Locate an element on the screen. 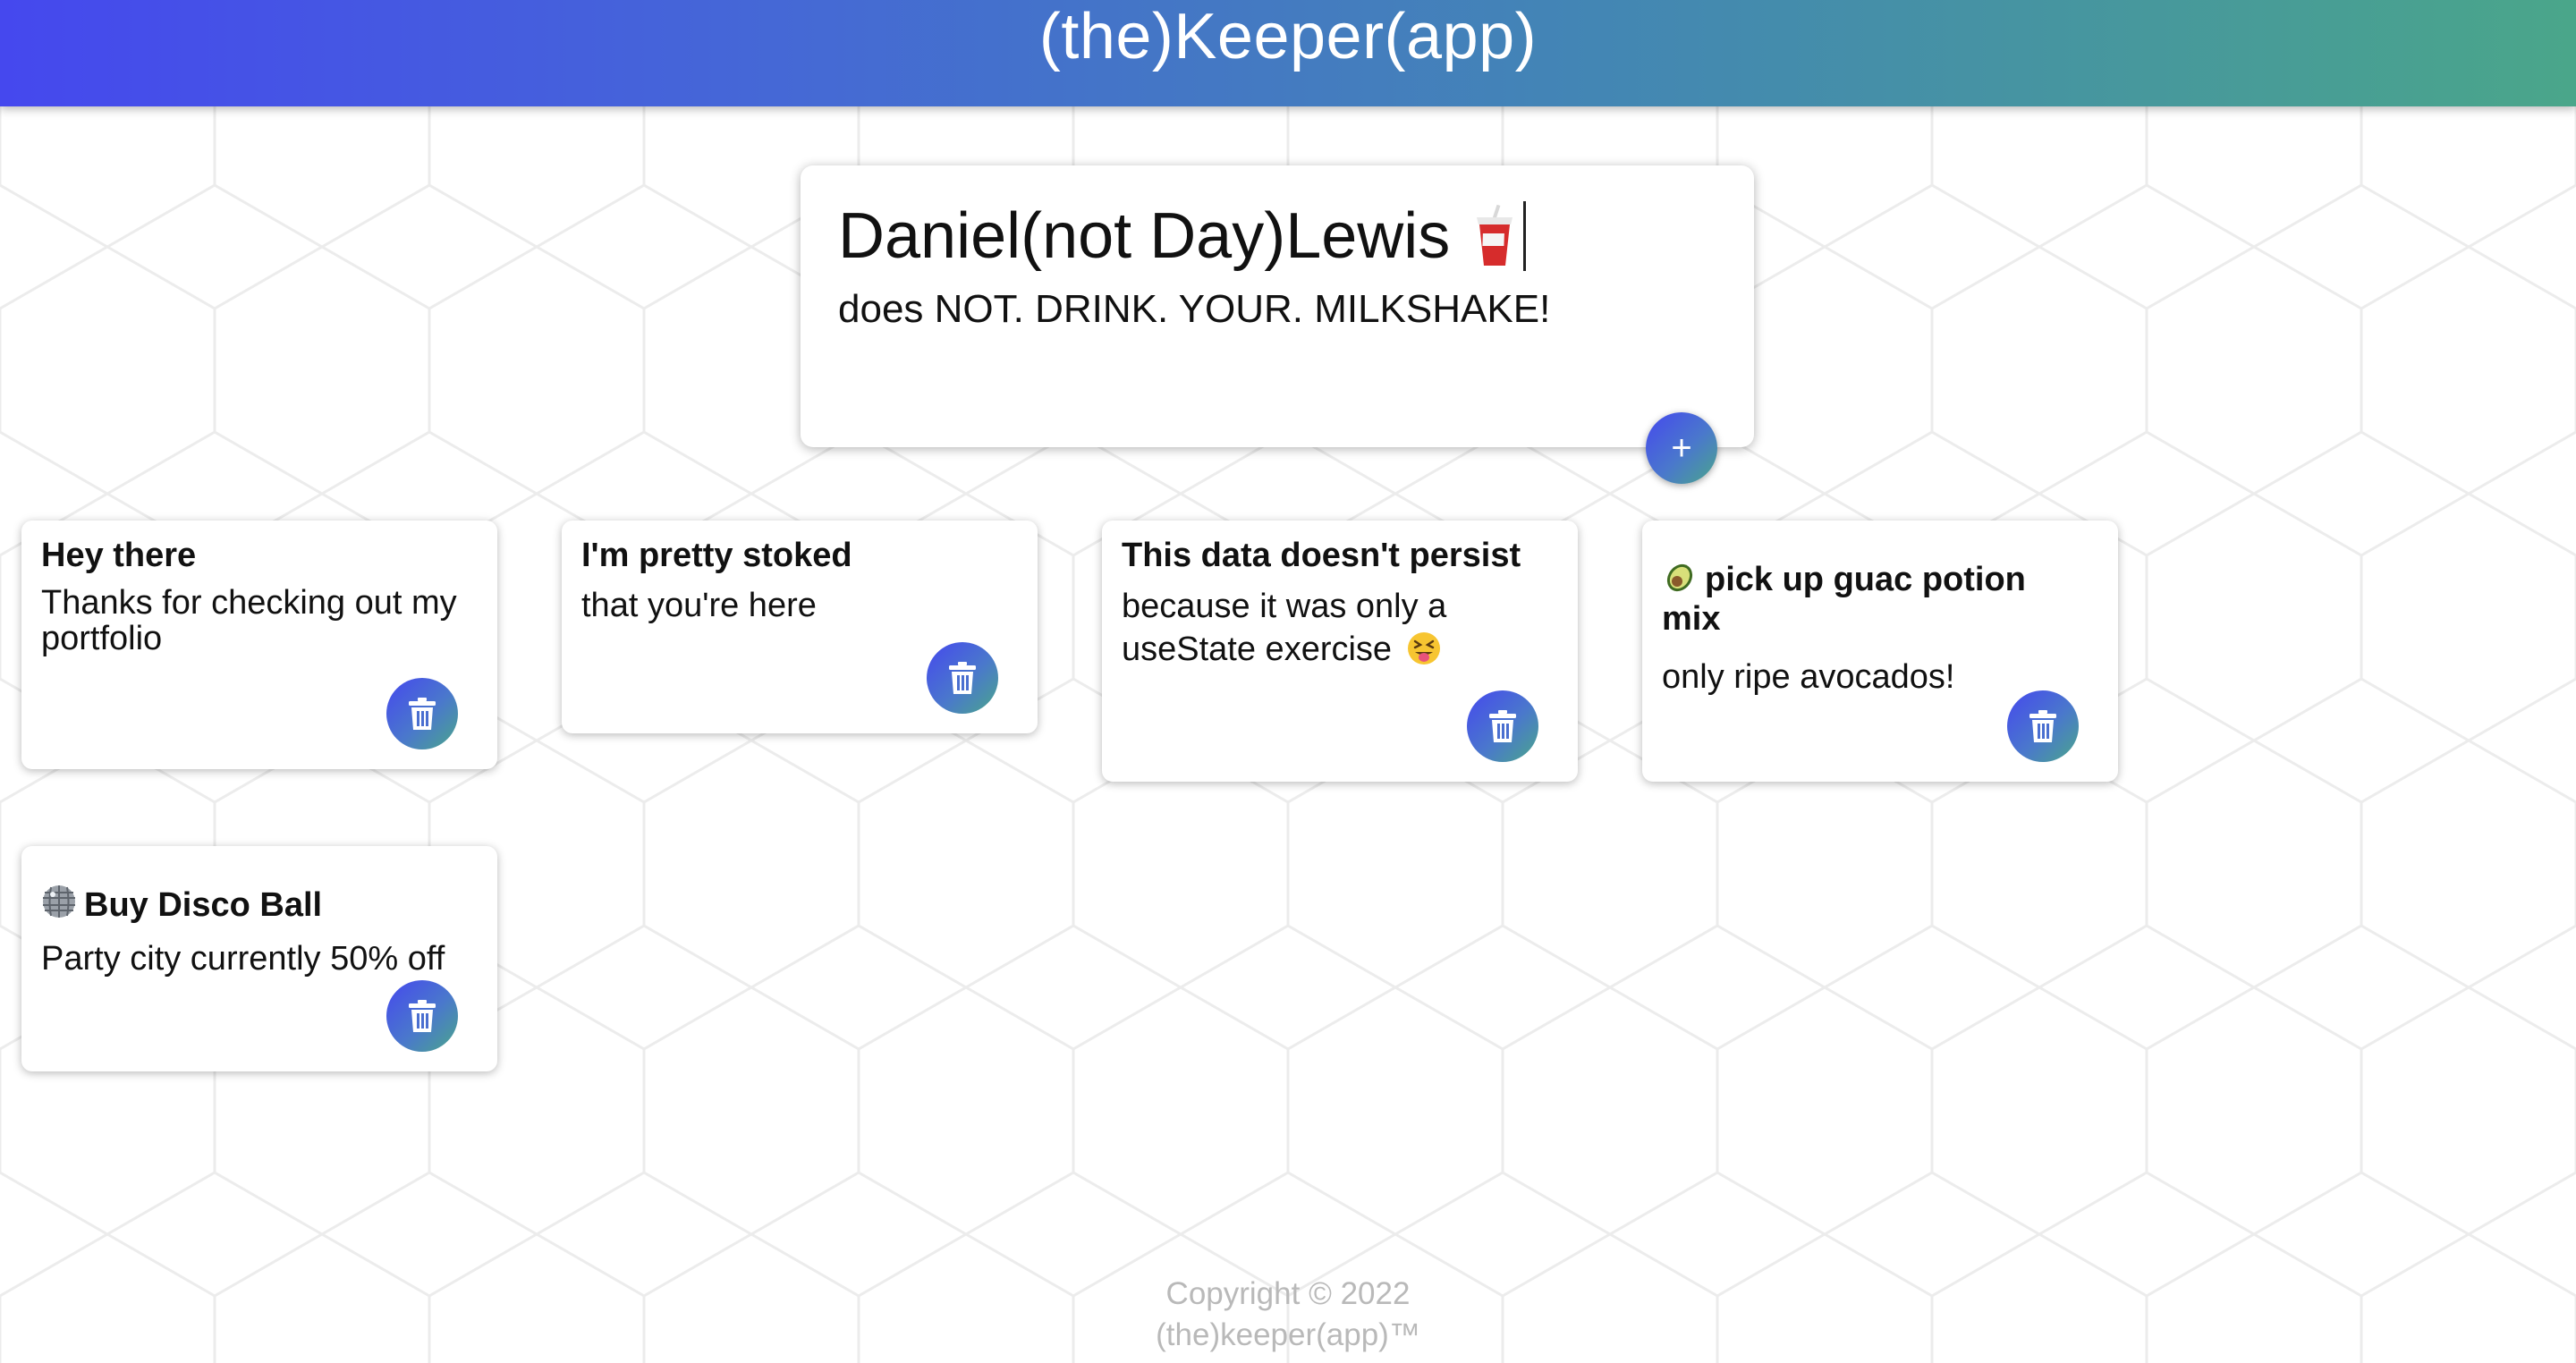 Image resolution: width=2576 pixels, height=1363 pixels. avocado-icon is located at coordinates (1679, 577).